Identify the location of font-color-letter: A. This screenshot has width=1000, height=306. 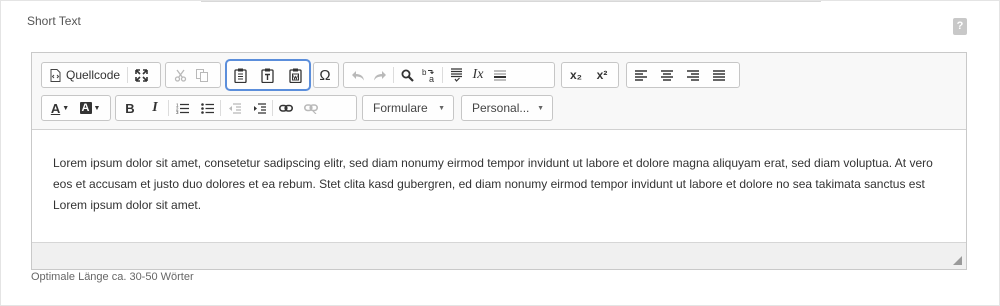
(55, 108).